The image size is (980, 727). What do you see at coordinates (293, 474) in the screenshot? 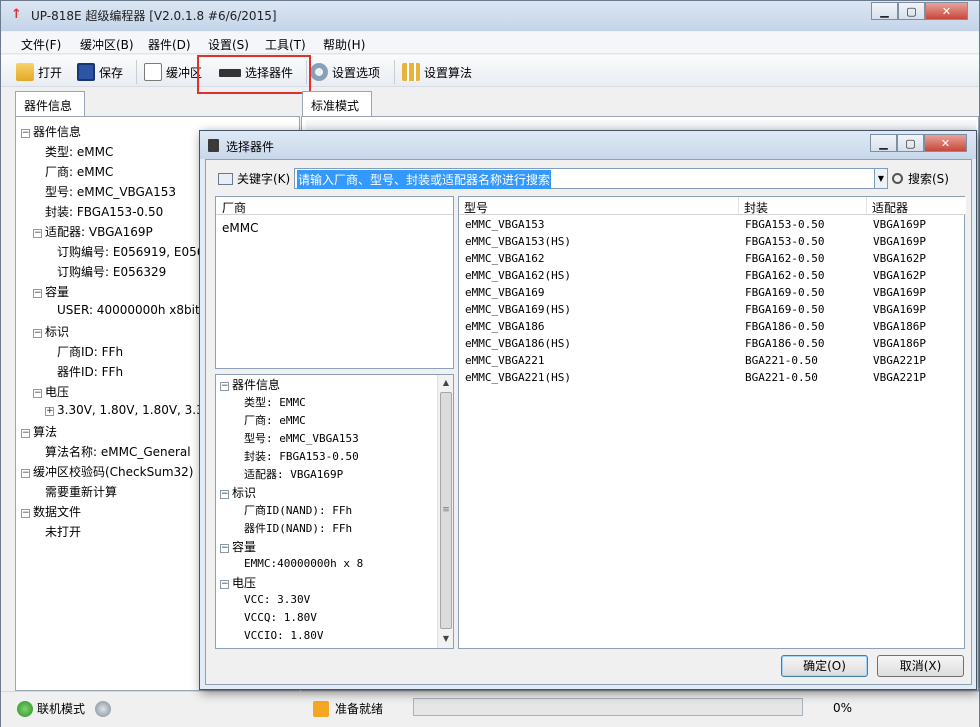
I see `info-tree-item: 适配器: VBGA169P` at bounding box center [293, 474].